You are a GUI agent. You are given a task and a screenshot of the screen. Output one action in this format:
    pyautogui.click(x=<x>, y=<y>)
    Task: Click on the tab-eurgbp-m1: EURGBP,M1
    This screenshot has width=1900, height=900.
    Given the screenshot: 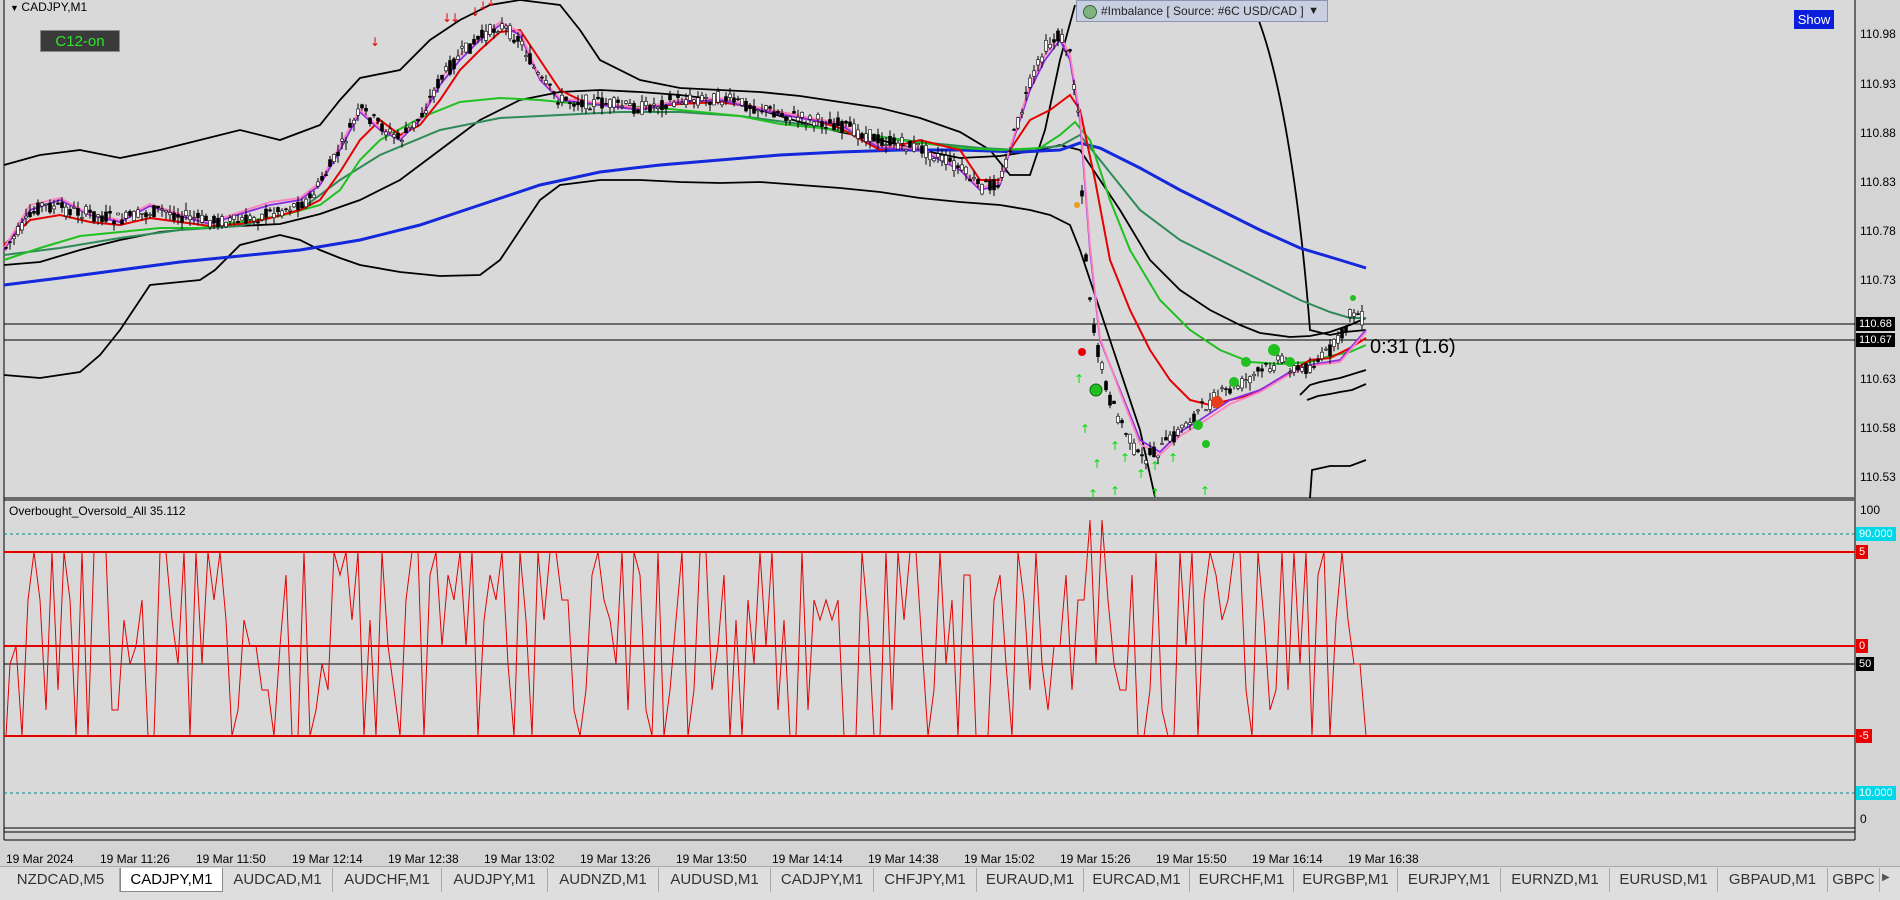 What is the action you would take?
    pyautogui.click(x=1346, y=880)
    